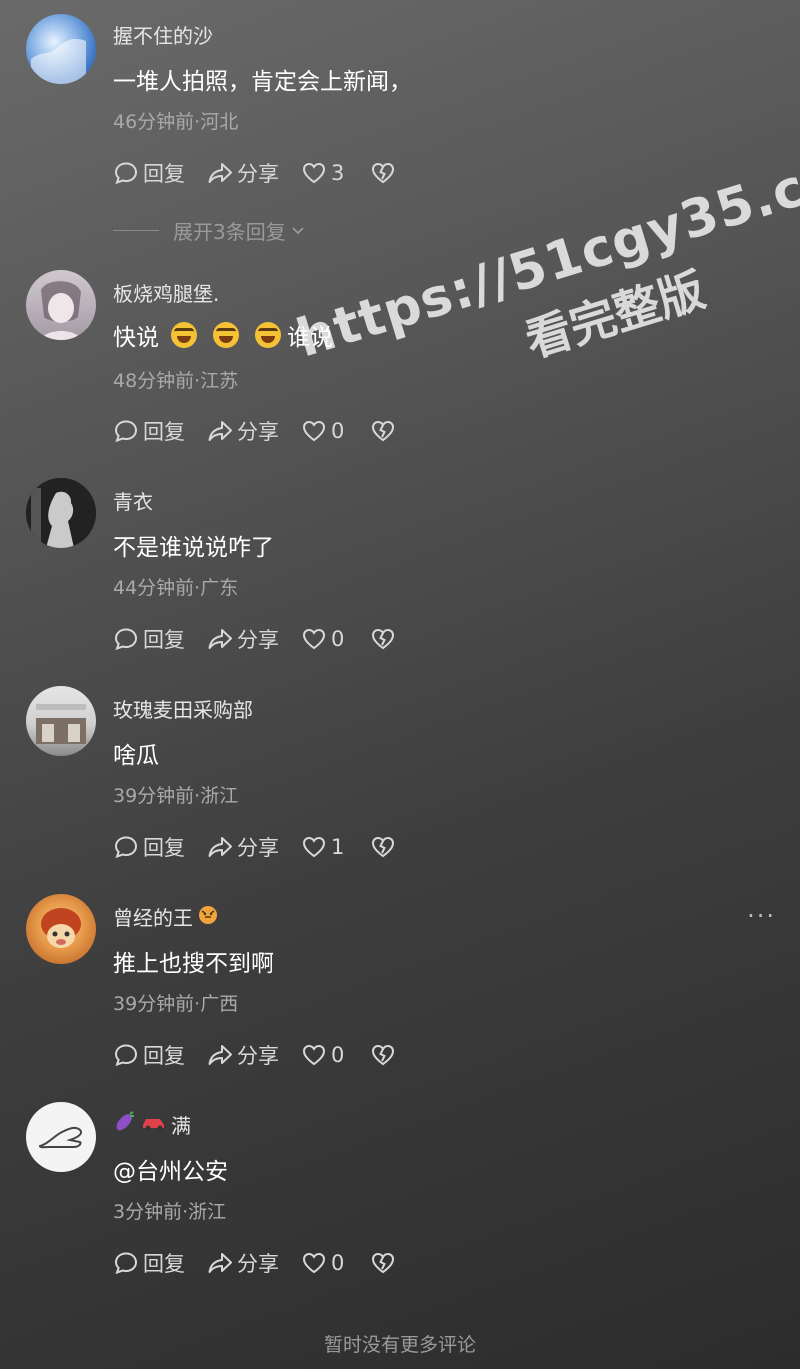 This screenshot has height=1369, width=800. I want to click on username-text: 满, so click(181, 1126).